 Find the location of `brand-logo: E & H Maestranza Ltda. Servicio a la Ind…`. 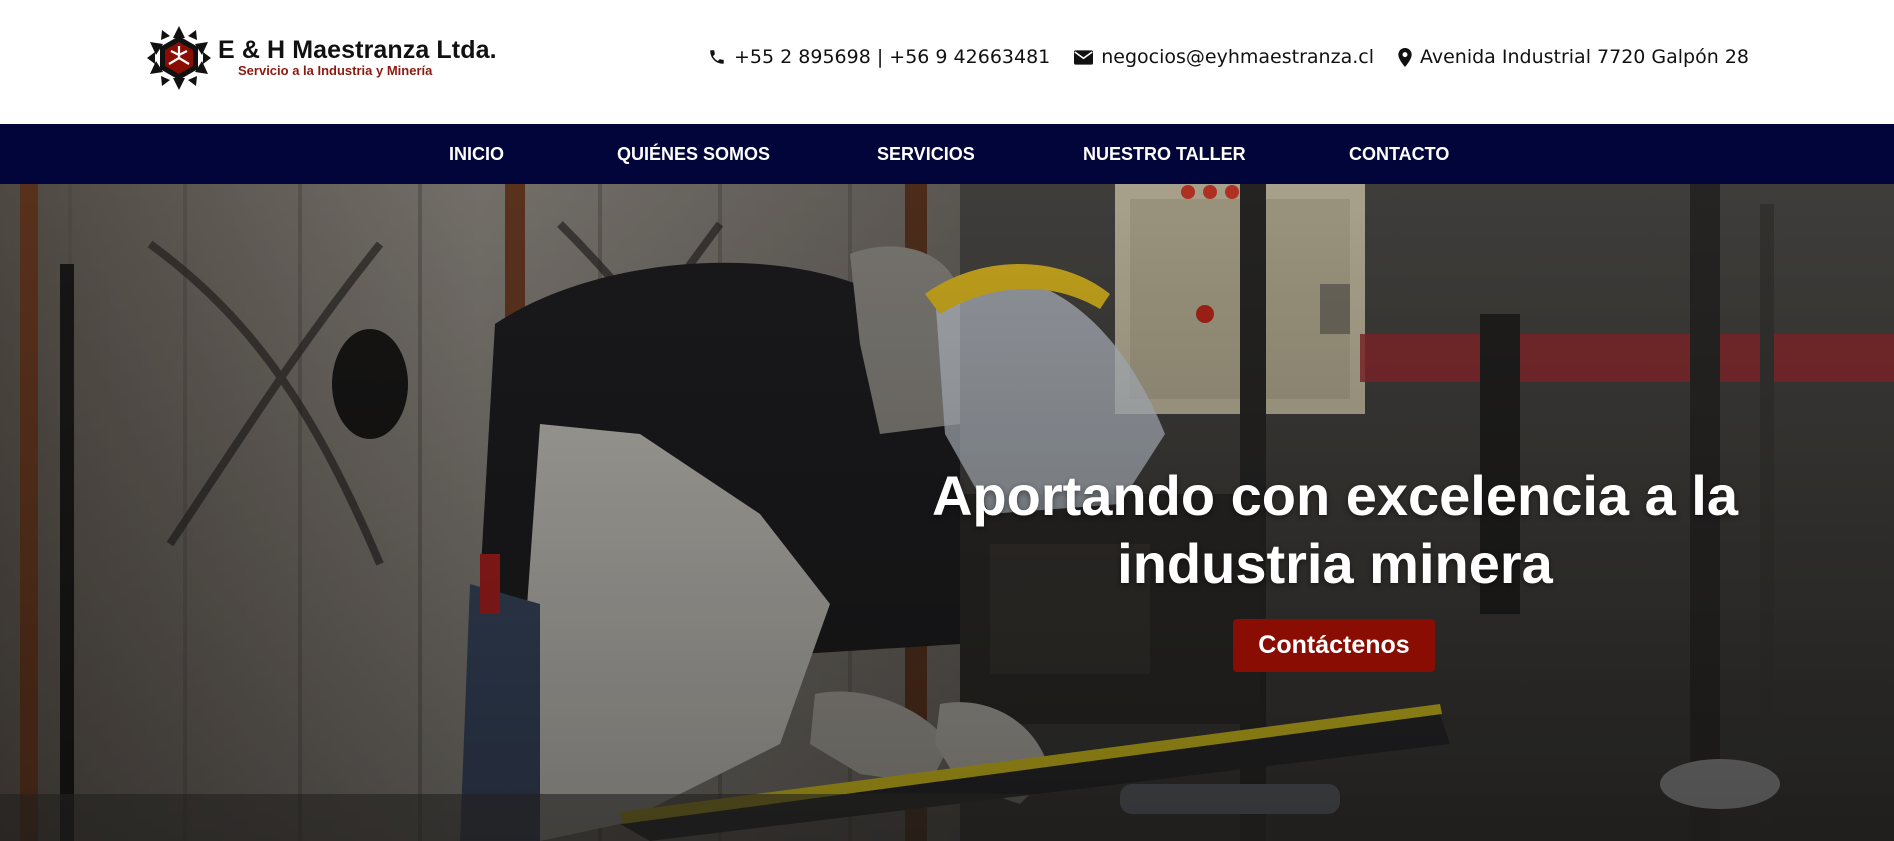

brand-logo: E & H Maestranza Ltda. Servicio a la Ind… is located at coordinates (321, 58).